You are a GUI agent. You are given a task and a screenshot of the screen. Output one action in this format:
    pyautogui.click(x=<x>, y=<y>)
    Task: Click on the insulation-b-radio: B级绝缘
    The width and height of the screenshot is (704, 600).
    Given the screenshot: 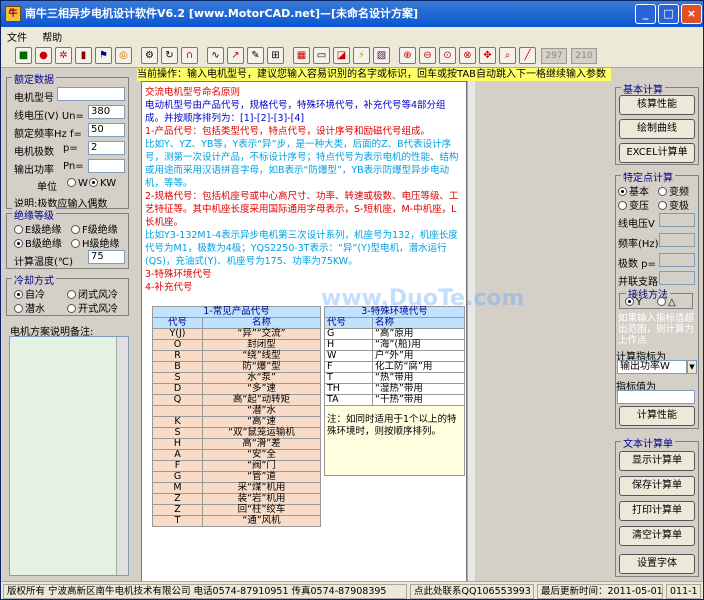 What is the action you would take?
    pyautogui.click(x=38, y=242)
    